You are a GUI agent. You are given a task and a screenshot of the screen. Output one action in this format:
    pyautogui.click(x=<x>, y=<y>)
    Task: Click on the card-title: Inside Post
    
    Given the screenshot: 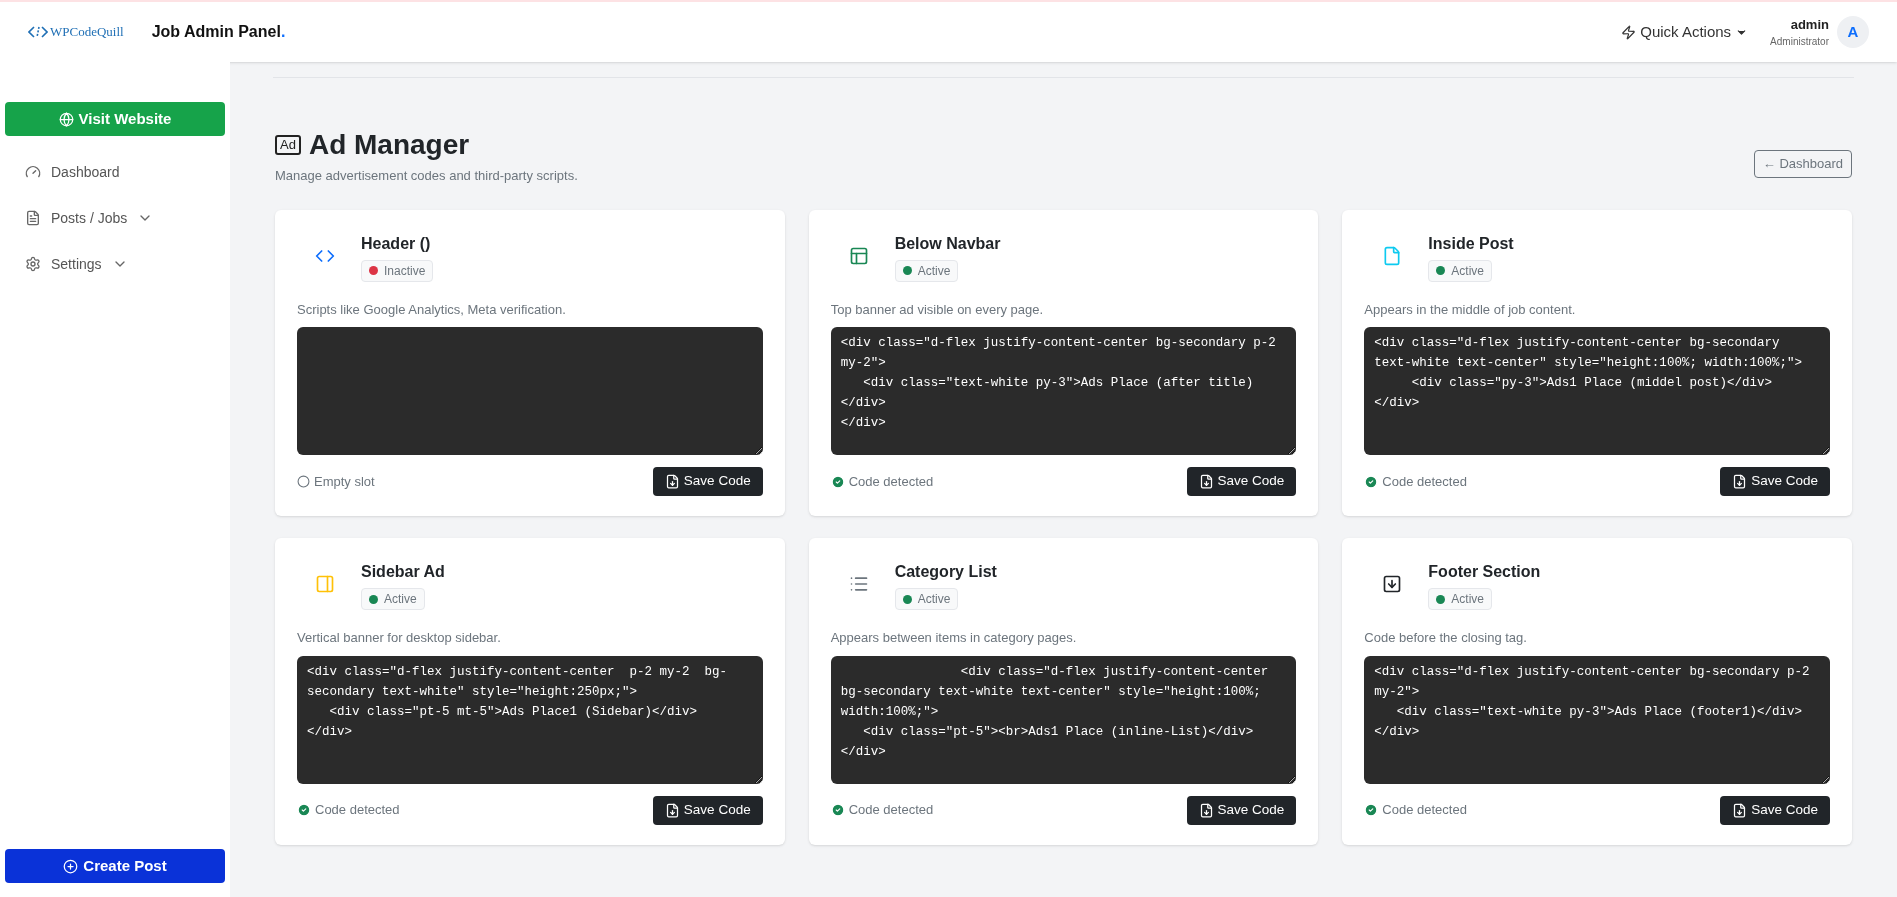 What is the action you would take?
    pyautogui.click(x=1471, y=243)
    